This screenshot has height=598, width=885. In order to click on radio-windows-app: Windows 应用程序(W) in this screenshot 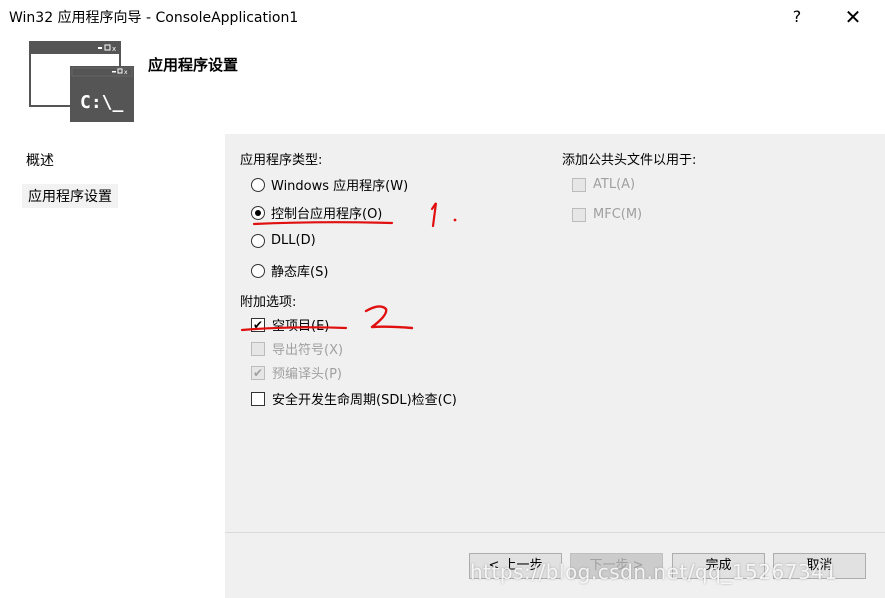, I will do `click(329, 184)`.